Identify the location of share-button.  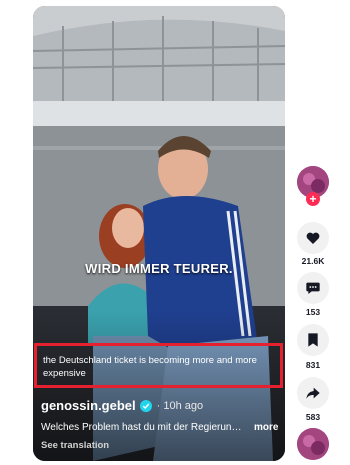
(313, 393).